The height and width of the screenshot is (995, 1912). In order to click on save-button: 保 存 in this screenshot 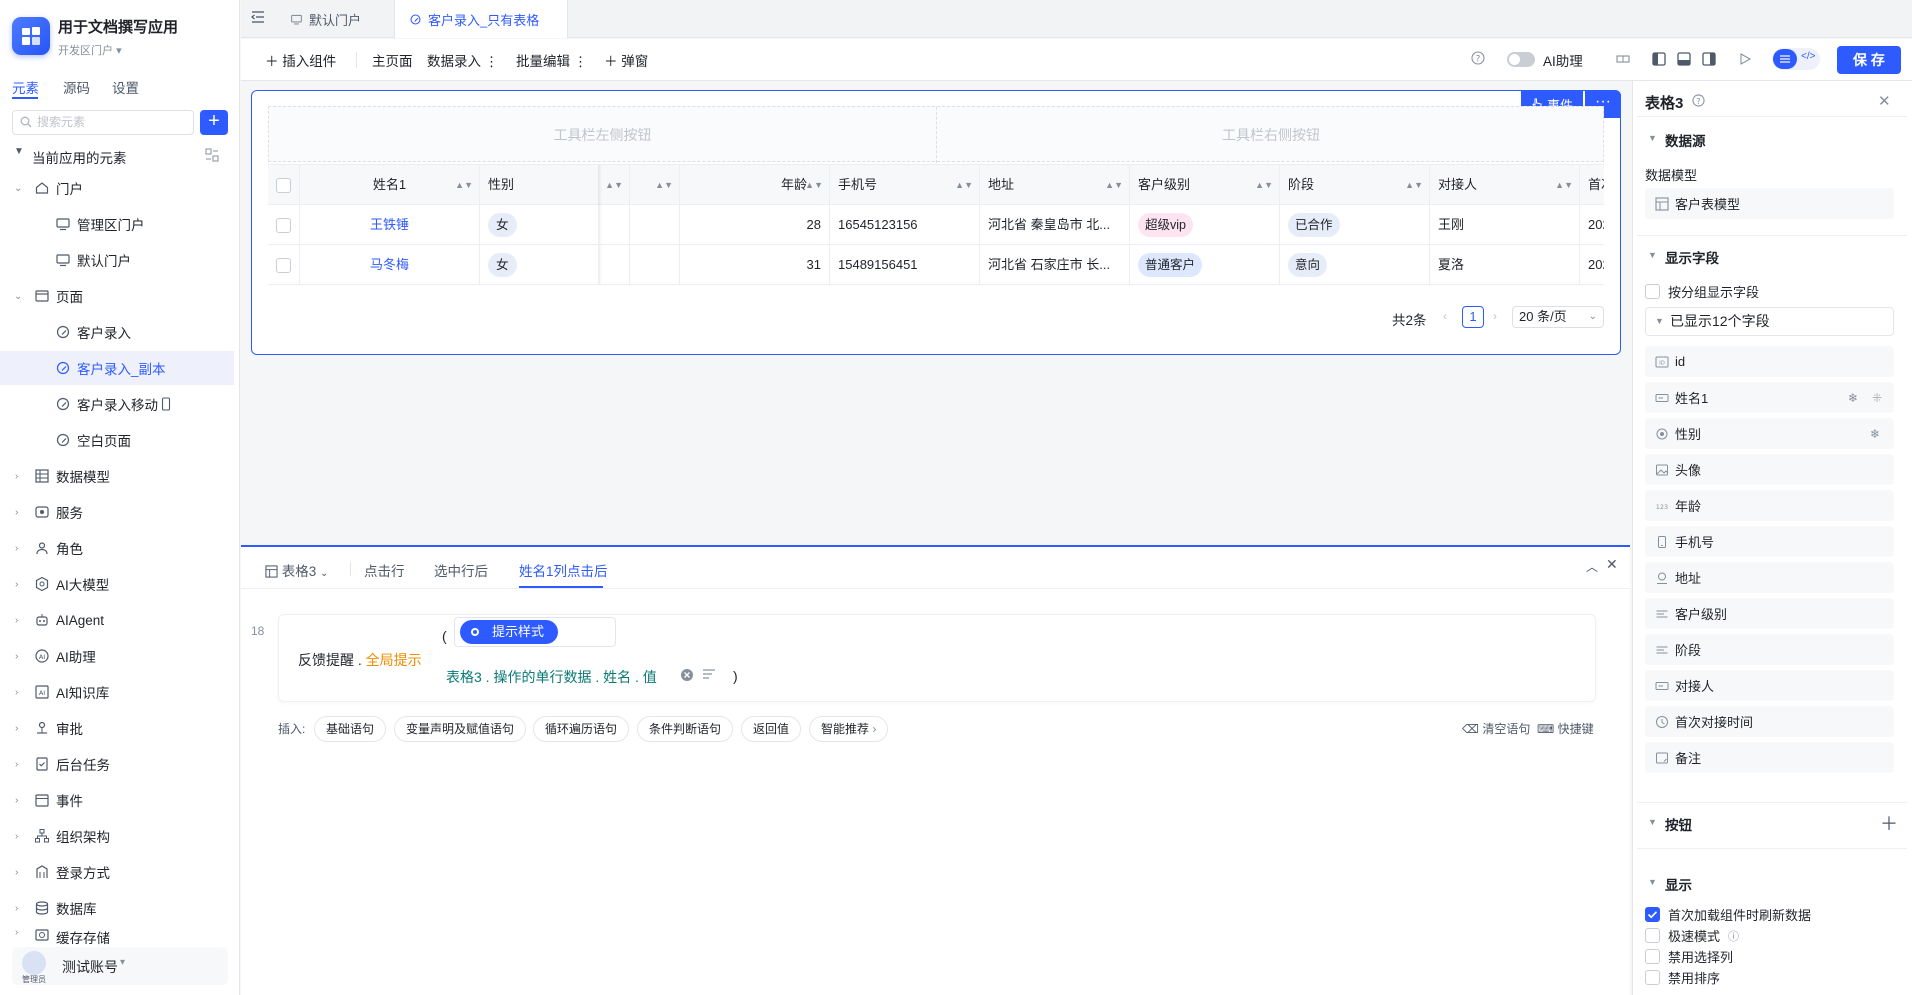, I will do `click(1869, 60)`.